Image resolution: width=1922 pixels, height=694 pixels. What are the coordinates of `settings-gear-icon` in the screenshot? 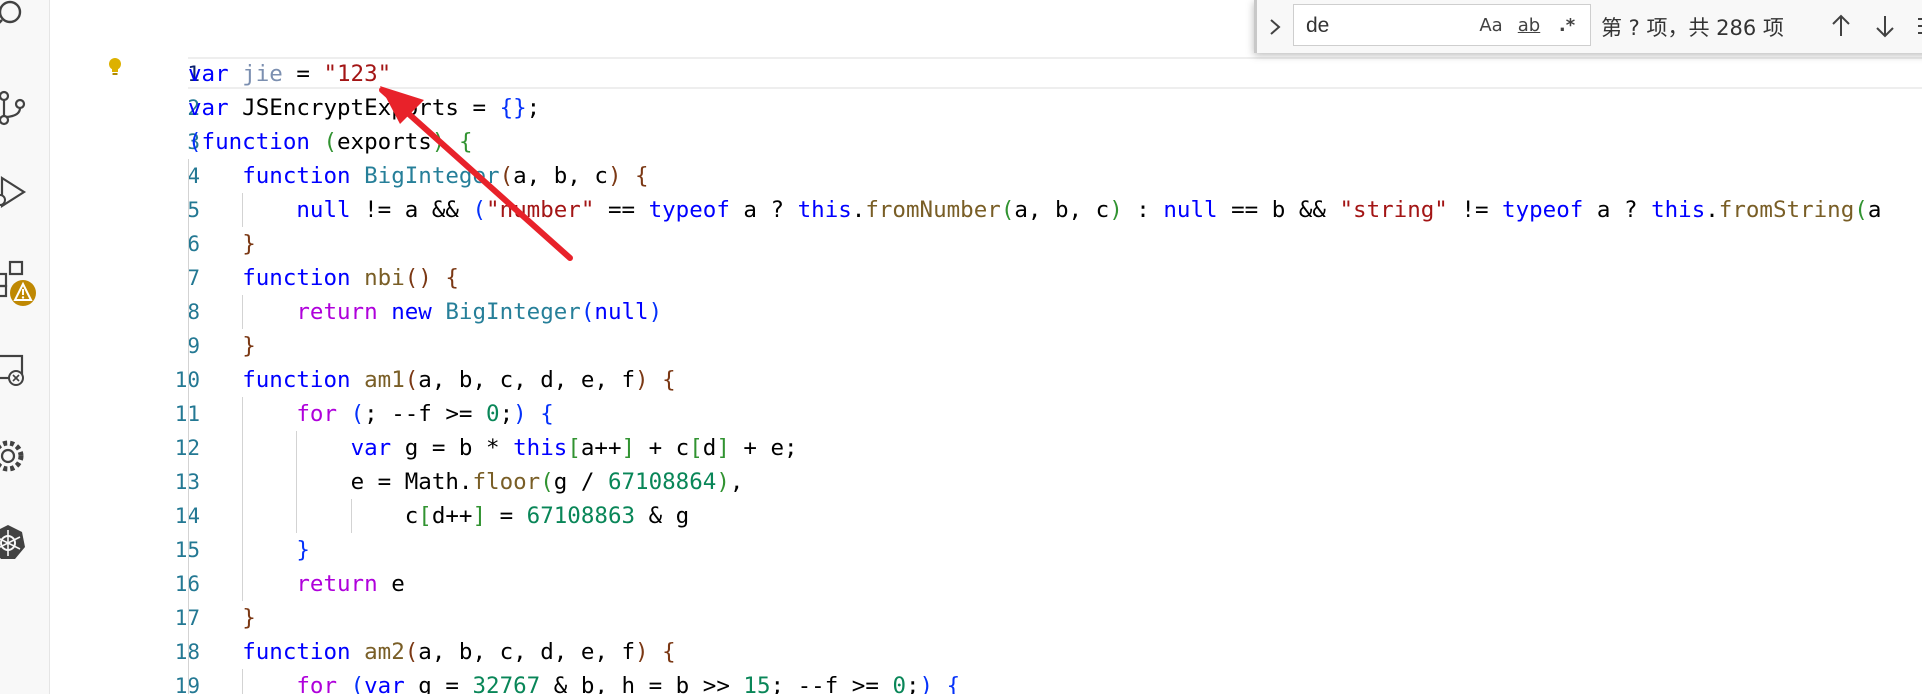 It's located at (15, 456).